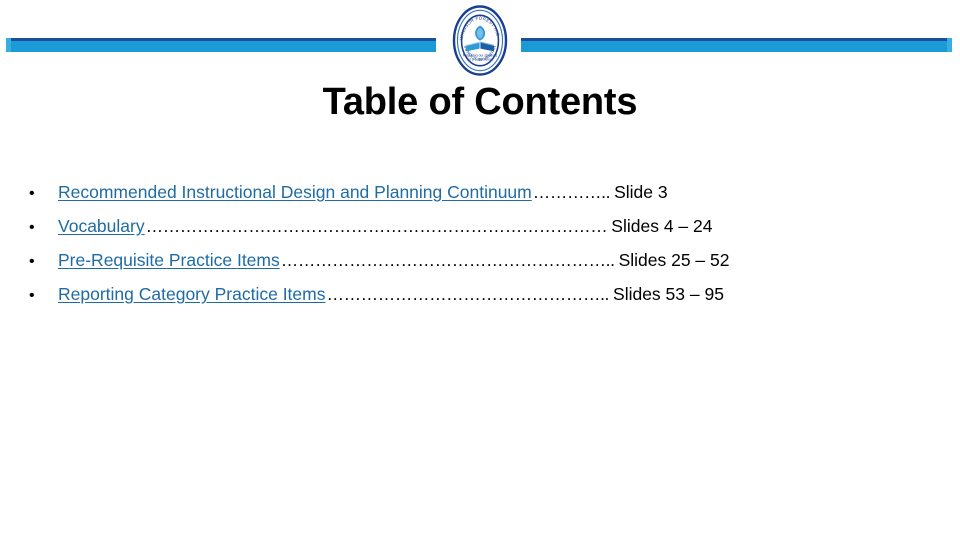 This screenshot has width=960, height=540. I want to click on slide-range: Slides 53 – 95, so click(668, 294).